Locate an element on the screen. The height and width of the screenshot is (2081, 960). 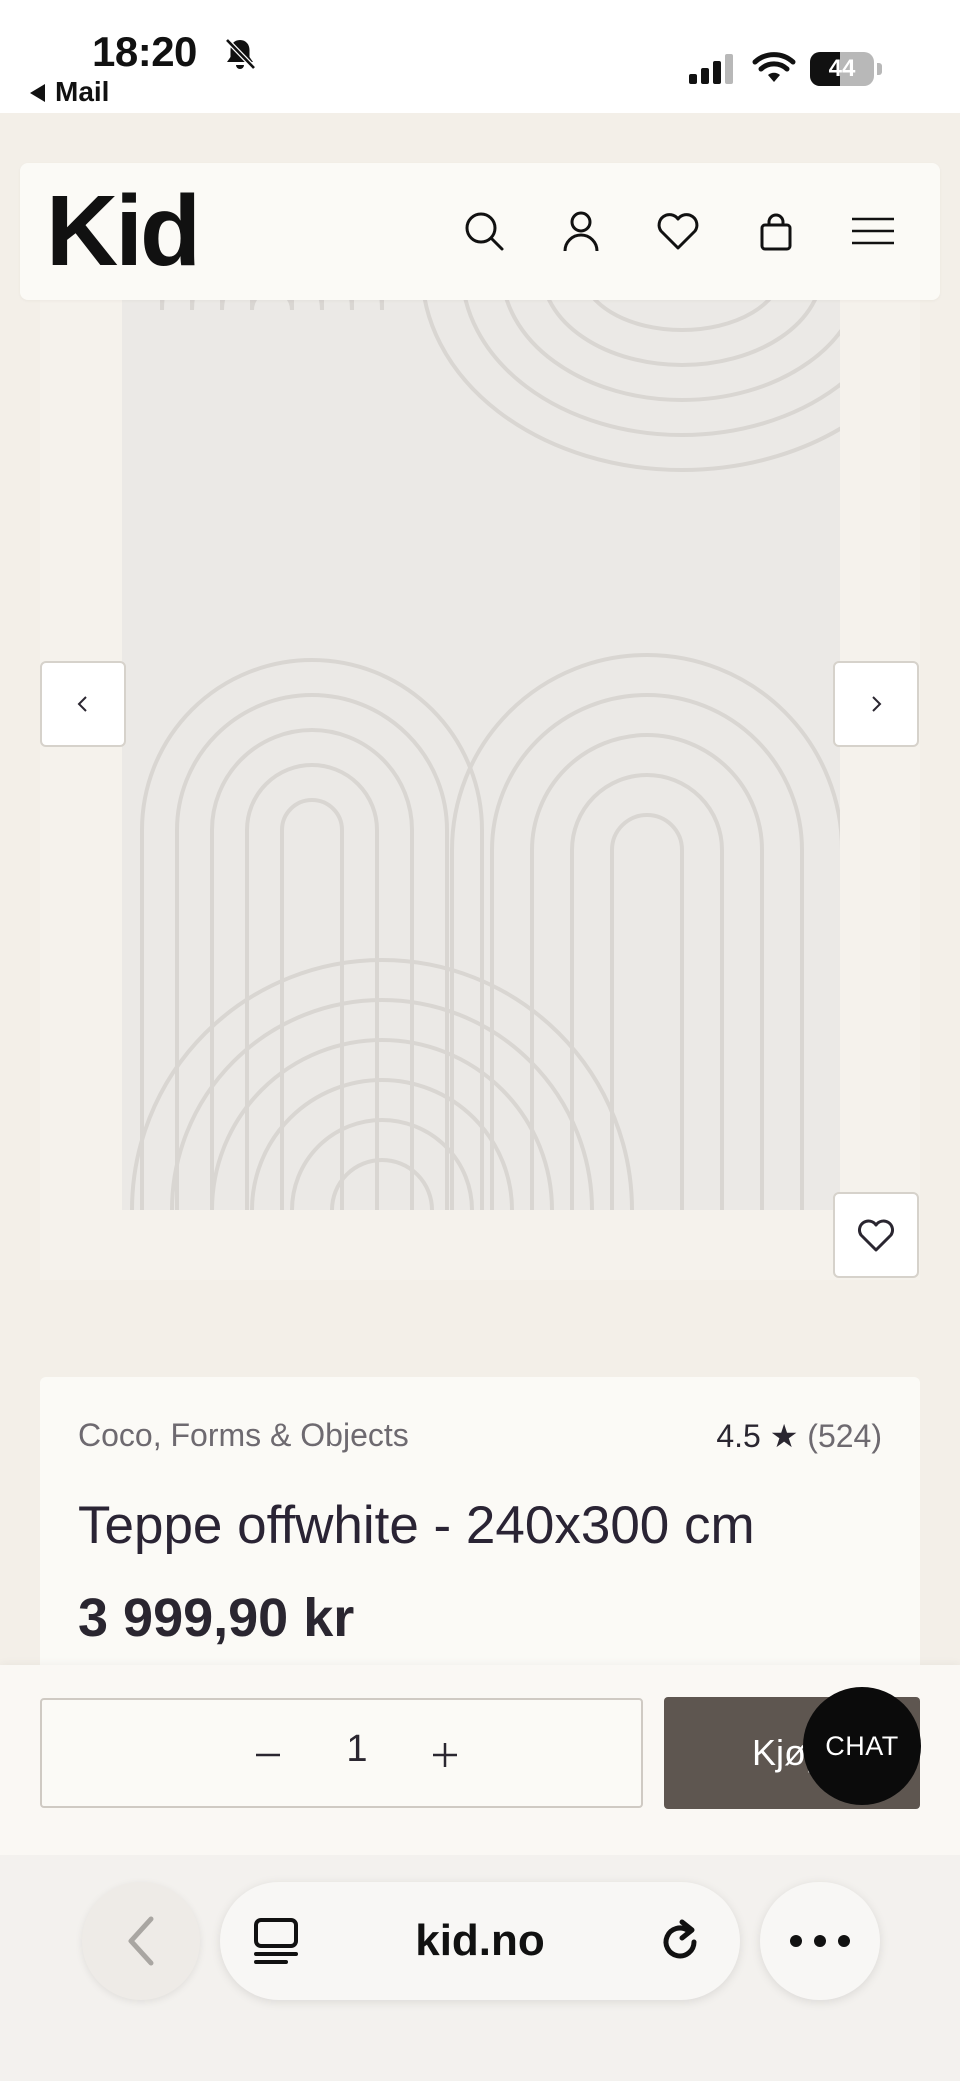
chat-button: CHAT is located at coordinates (862, 1746).